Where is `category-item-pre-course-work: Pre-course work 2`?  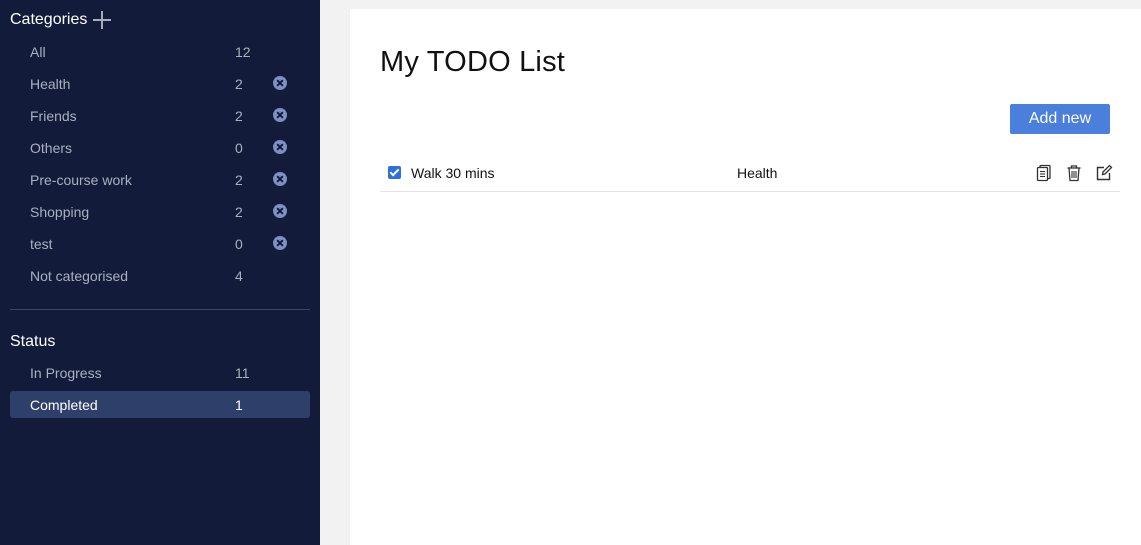 category-item-pre-course-work: Pre-course work 2 is located at coordinates (160, 179).